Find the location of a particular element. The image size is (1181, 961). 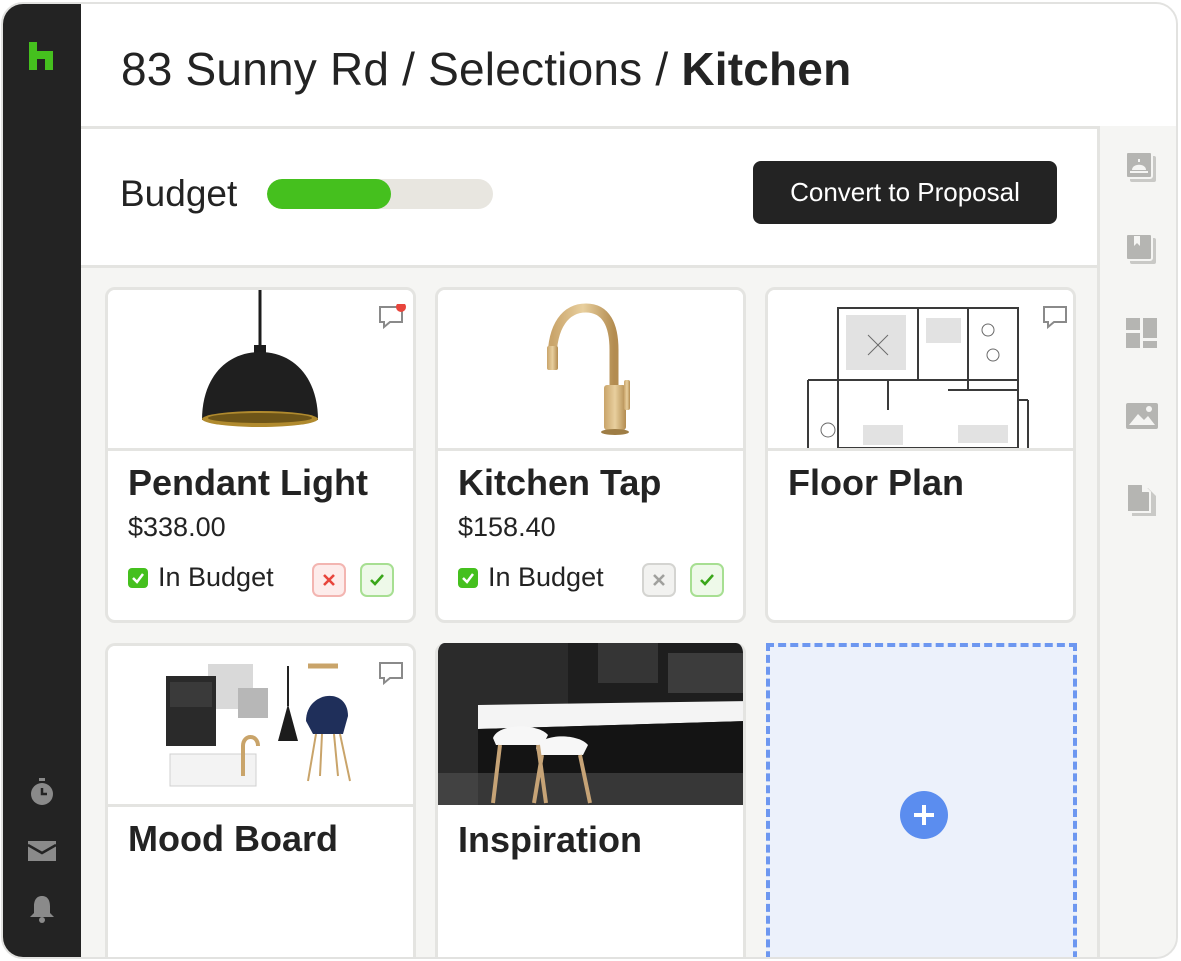

header: 83 Sunny Rd / Selections / Kitchen is located at coordinates (628, 66).